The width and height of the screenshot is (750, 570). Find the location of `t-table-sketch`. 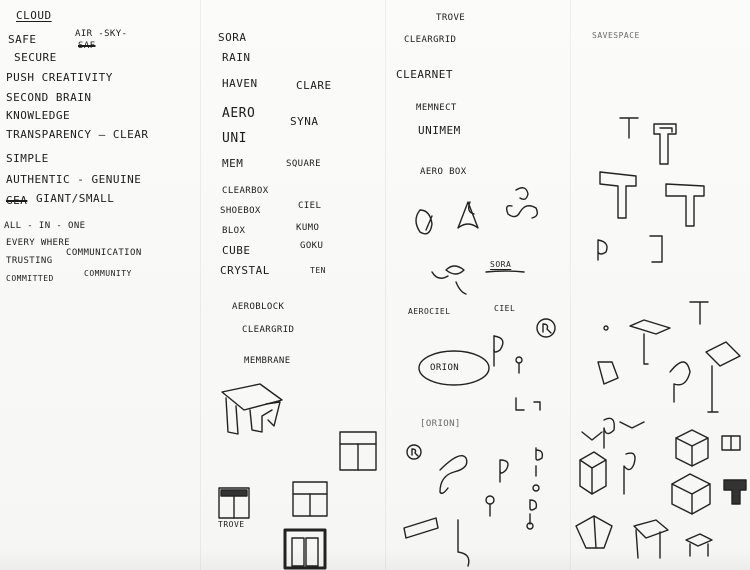

t-table-sketch is located at coordinates (252, 409).